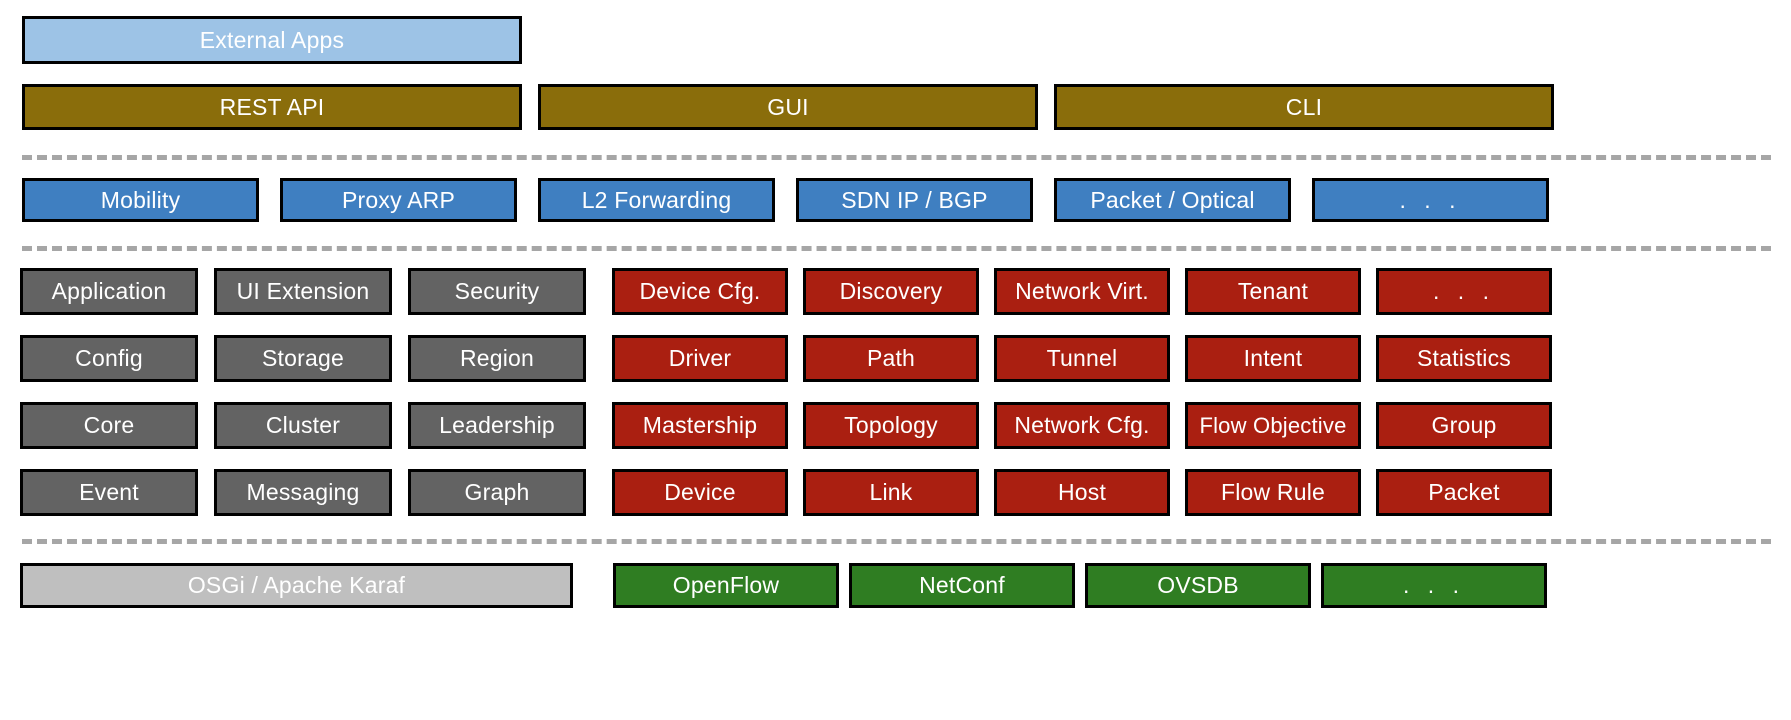 The image size is (1791, 720). Describe the element at coordinates (656, 200) in the screenshot. I see `app-l2-forwarding-box: L2 Forwarding` at that location.